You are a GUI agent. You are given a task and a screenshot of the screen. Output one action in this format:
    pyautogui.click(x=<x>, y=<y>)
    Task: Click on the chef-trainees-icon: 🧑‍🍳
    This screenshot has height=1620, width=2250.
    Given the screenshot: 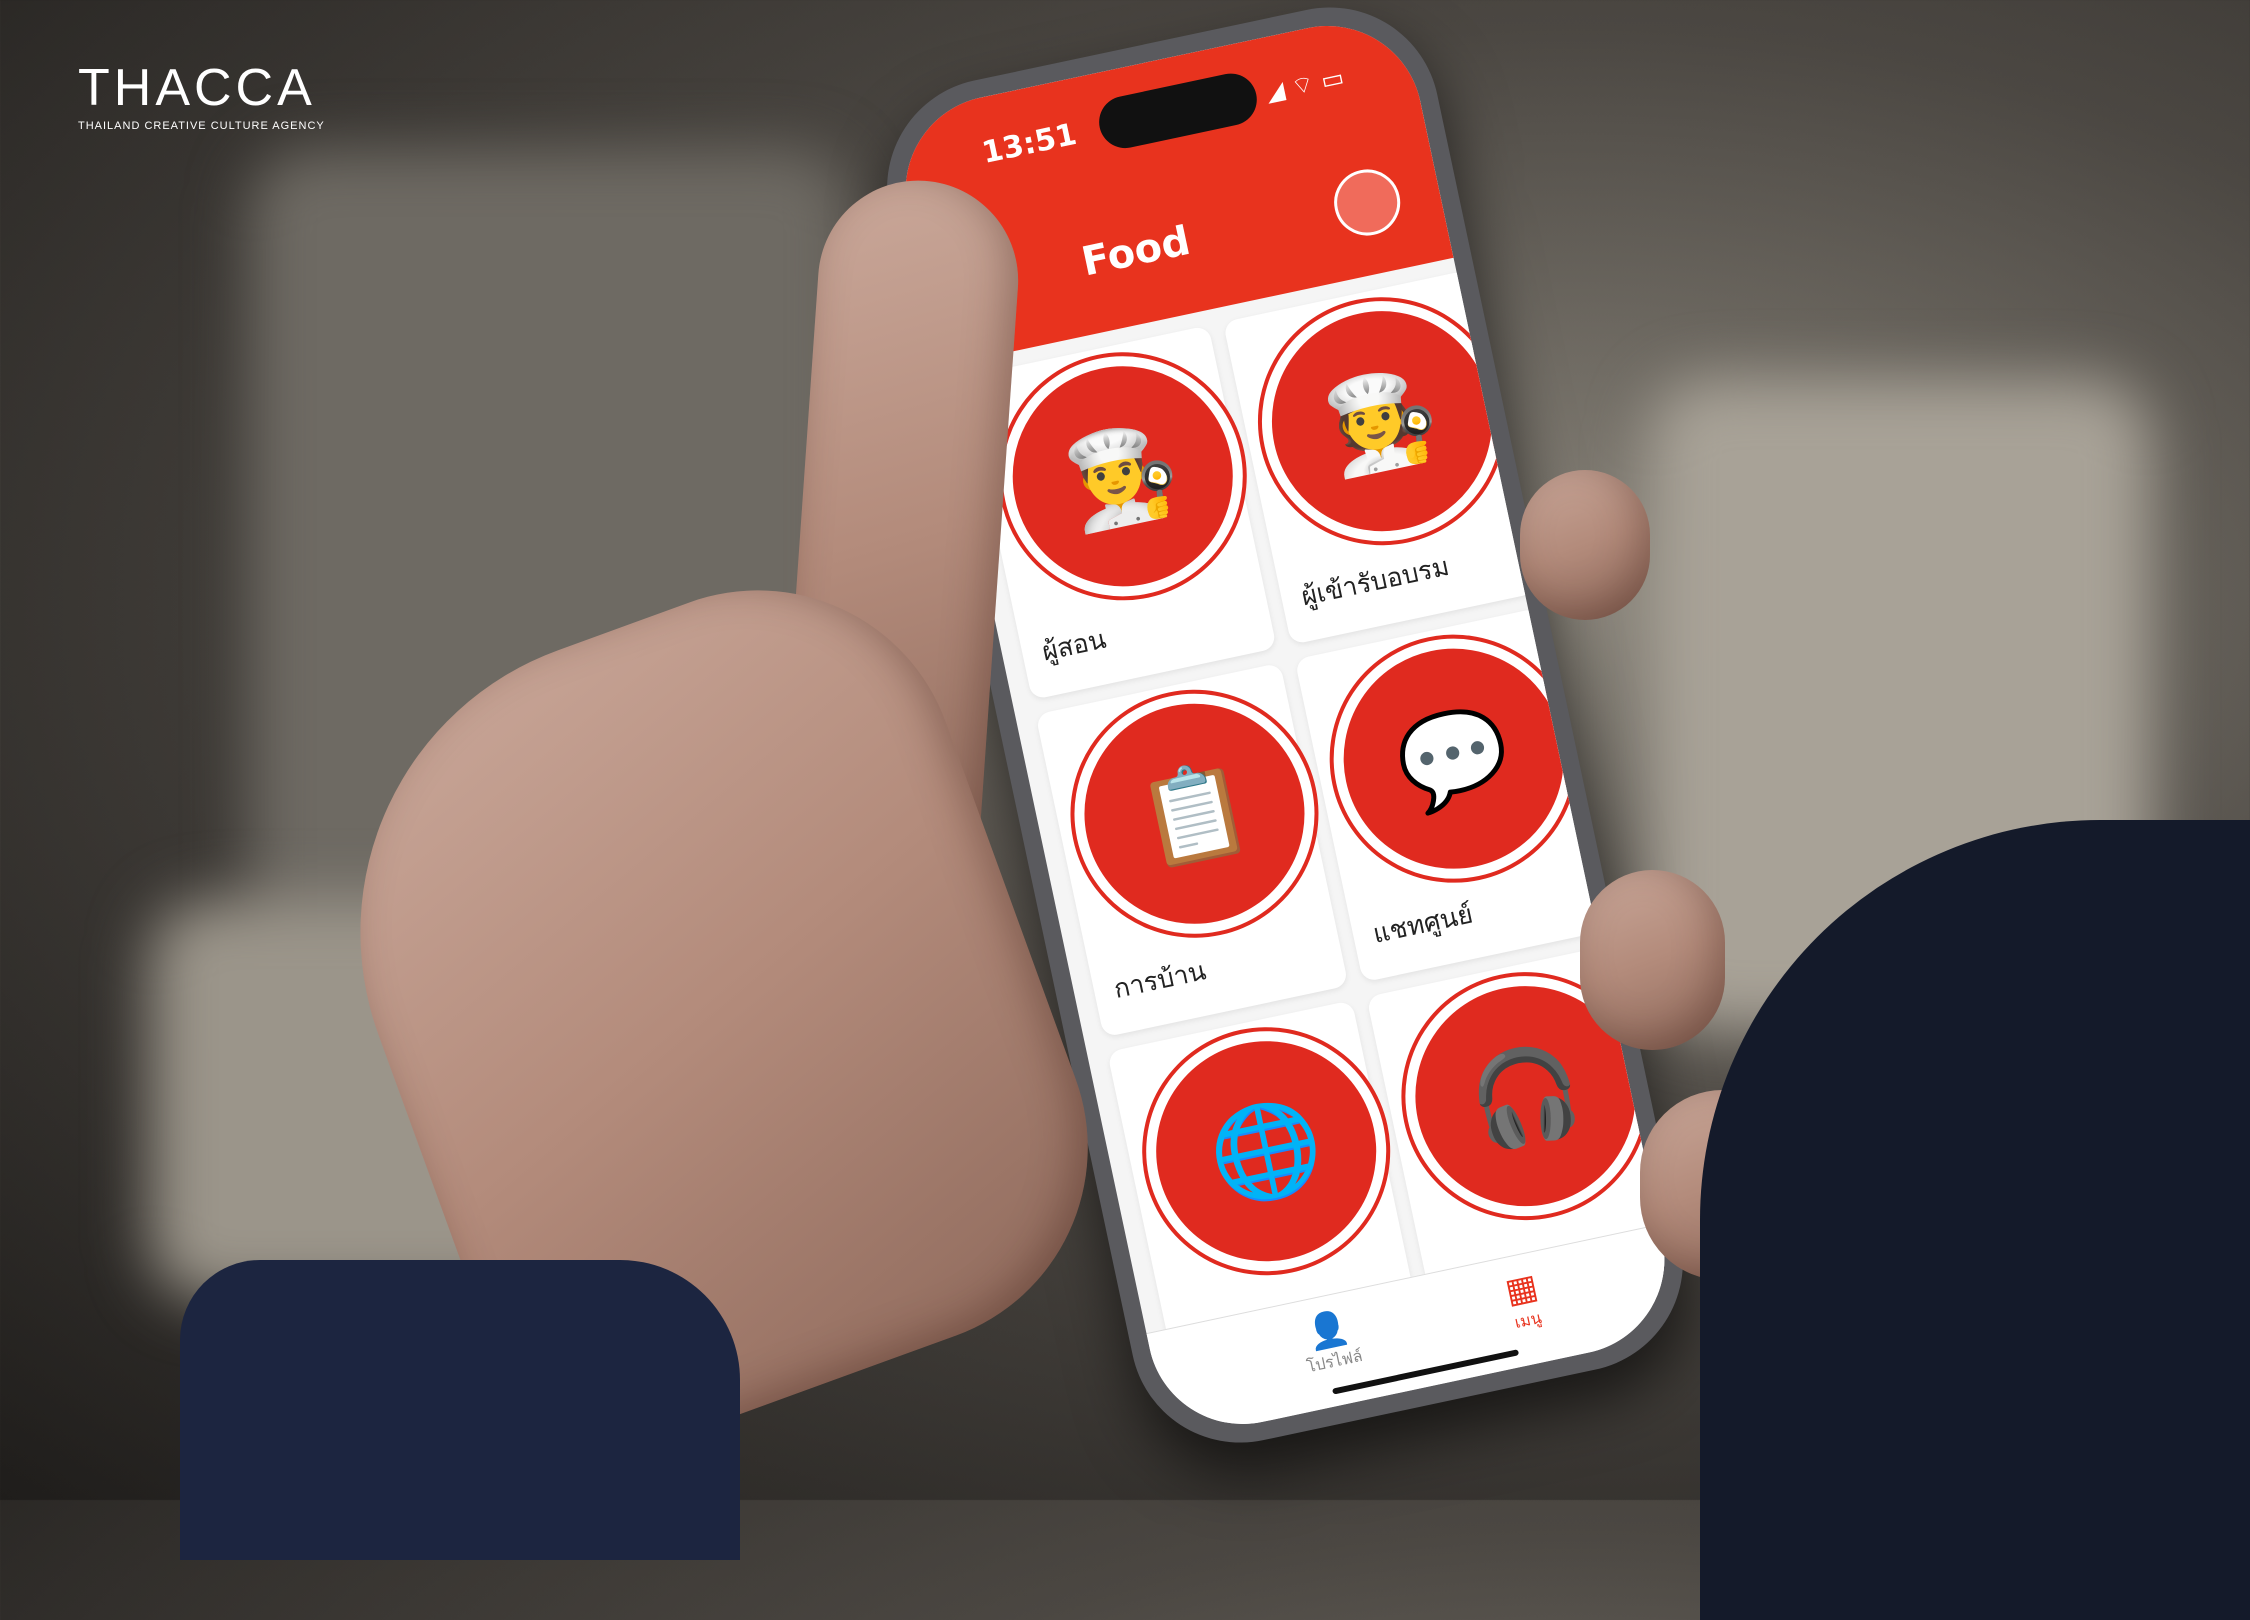 What is the action you would take?
    pyautogui.click(x=1382, y=421)
    